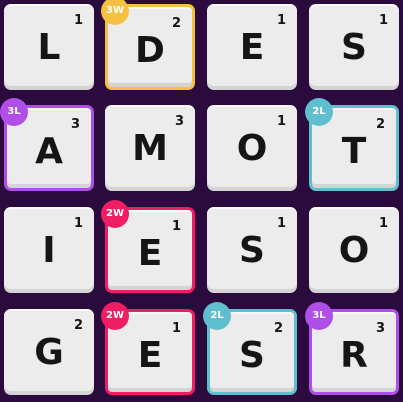 This screenshot has width=403, height=402. I want to click on letter-tile: G2, so click(49, 352).